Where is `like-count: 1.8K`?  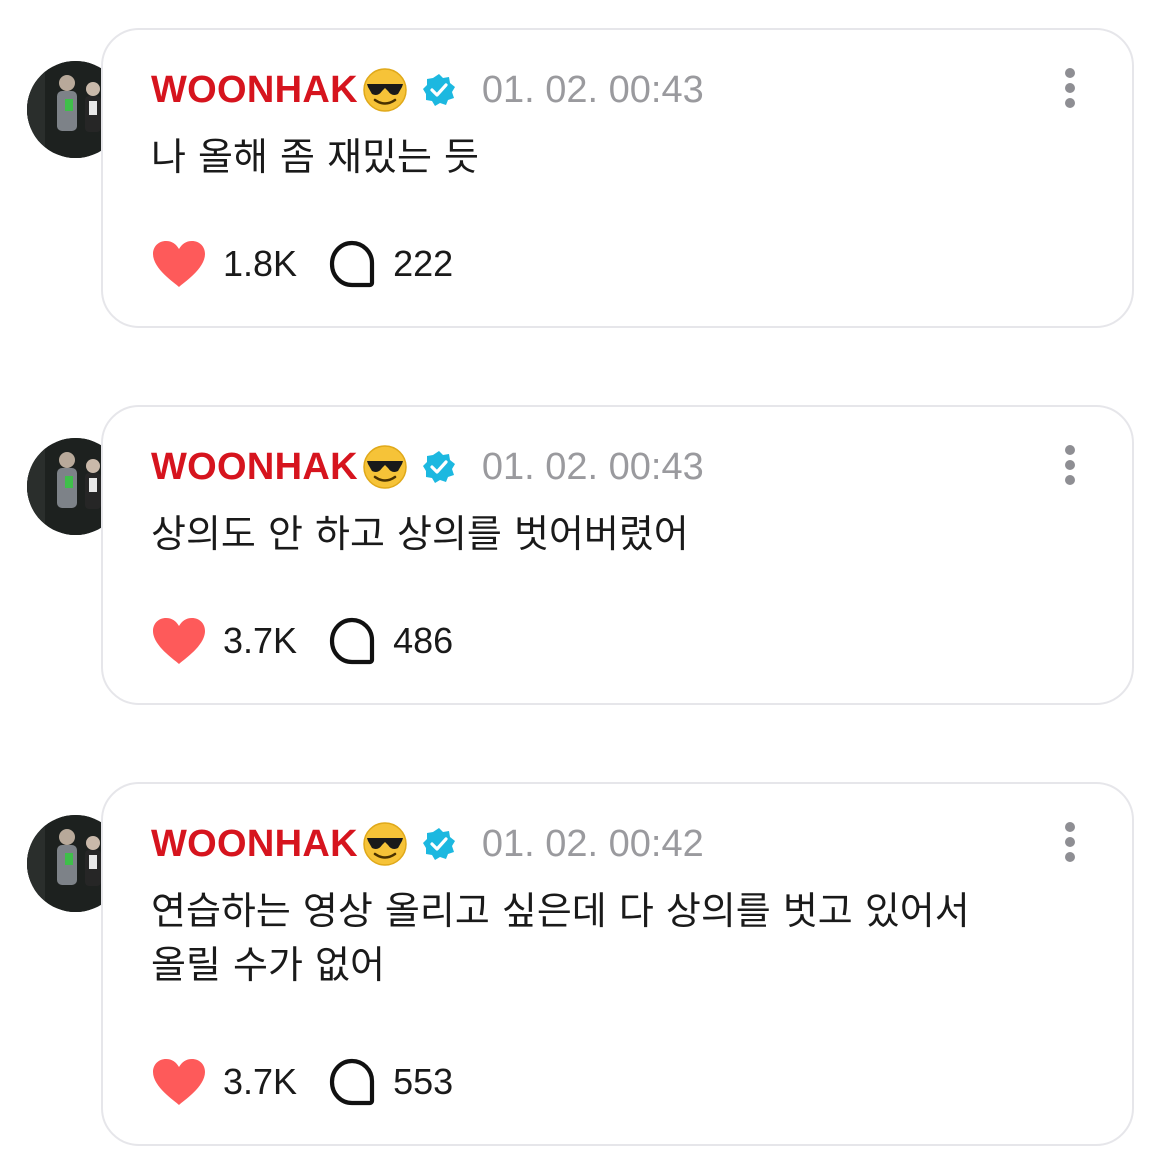
like-count: 1.8K is located at coordinates (260, 263).